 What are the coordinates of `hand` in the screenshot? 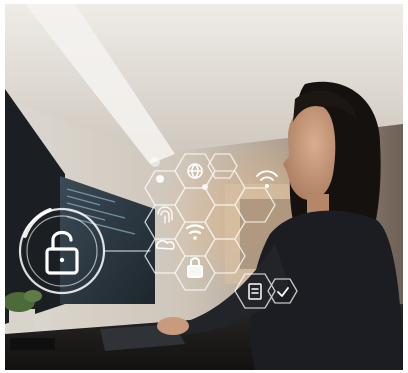 It's located at (173, 326).